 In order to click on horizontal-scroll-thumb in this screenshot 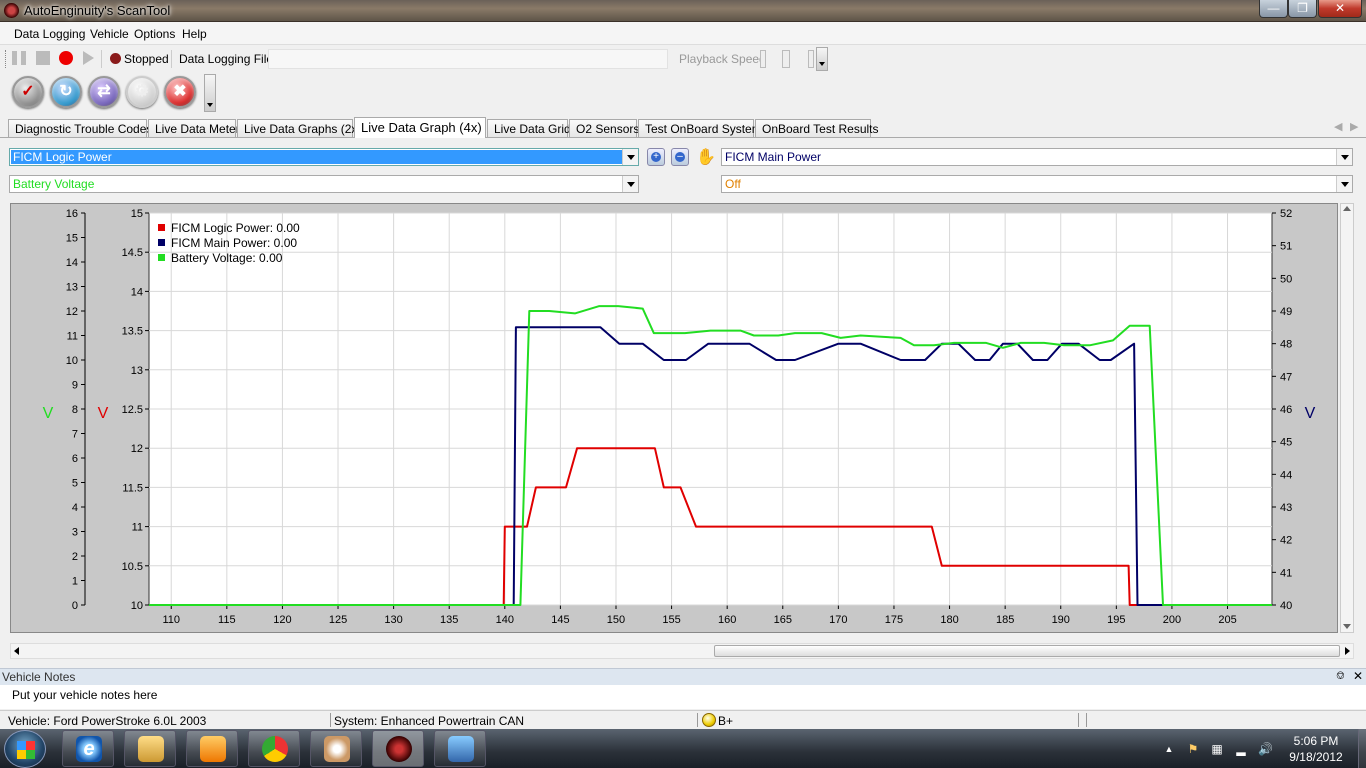, I will do `click(1027, 651)`.